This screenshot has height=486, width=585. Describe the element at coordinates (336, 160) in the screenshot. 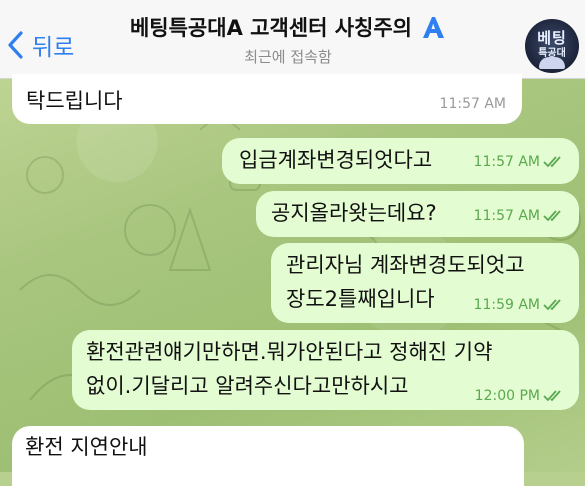

I see `message-text: 입금계좌변경되엇다고` at that location.